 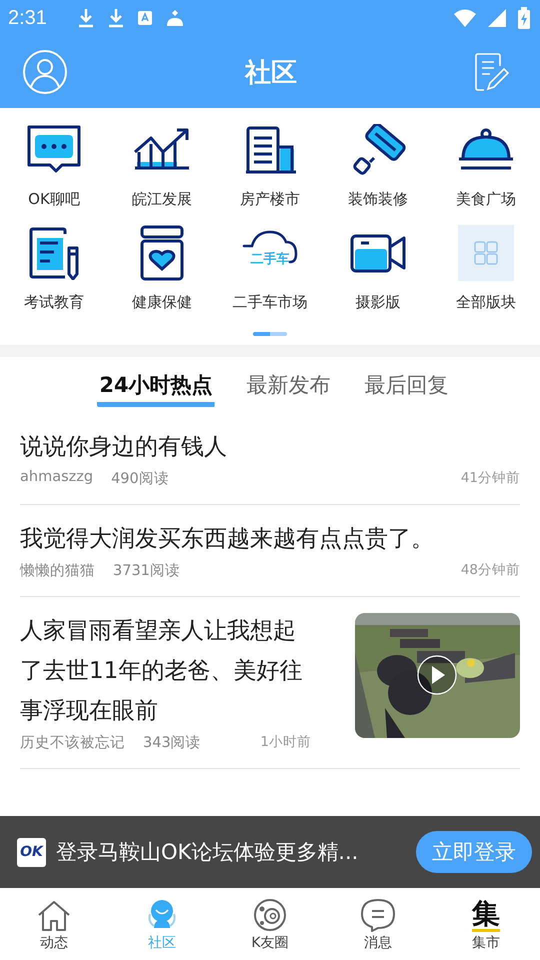 What do you see at coordinates (490, 478) in the screenshot?
I see `post-time: 41分钟前` at bounding box center [490, 478].